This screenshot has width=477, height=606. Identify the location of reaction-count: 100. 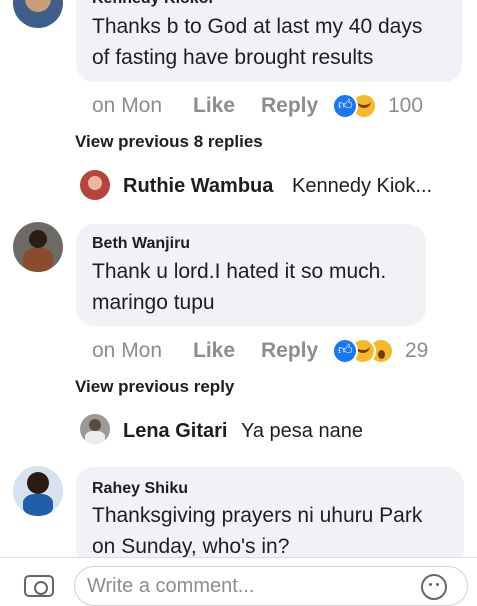
(405, 106).